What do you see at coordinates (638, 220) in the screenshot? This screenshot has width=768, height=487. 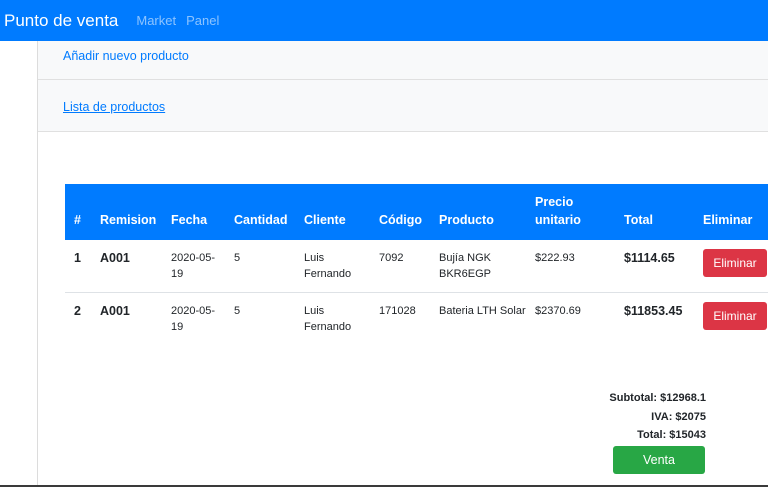 I see `header-total: Total` at bounding box center [638, 220].